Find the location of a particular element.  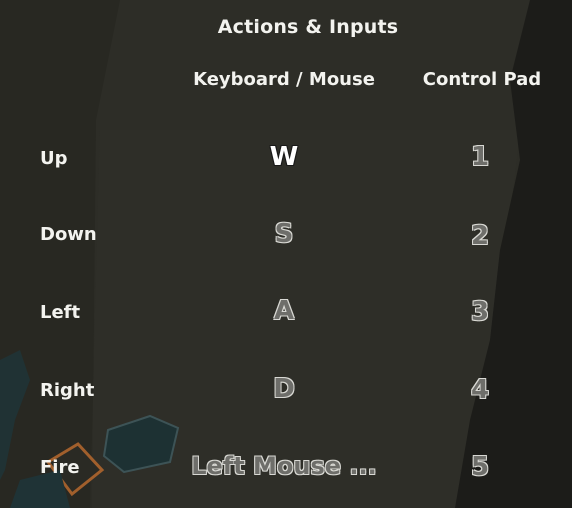

action-label-fire: Fire is located at coordinates (60, 467).